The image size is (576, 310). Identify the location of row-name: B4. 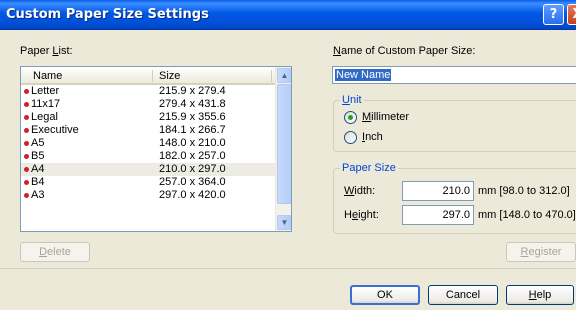
(38, 182).